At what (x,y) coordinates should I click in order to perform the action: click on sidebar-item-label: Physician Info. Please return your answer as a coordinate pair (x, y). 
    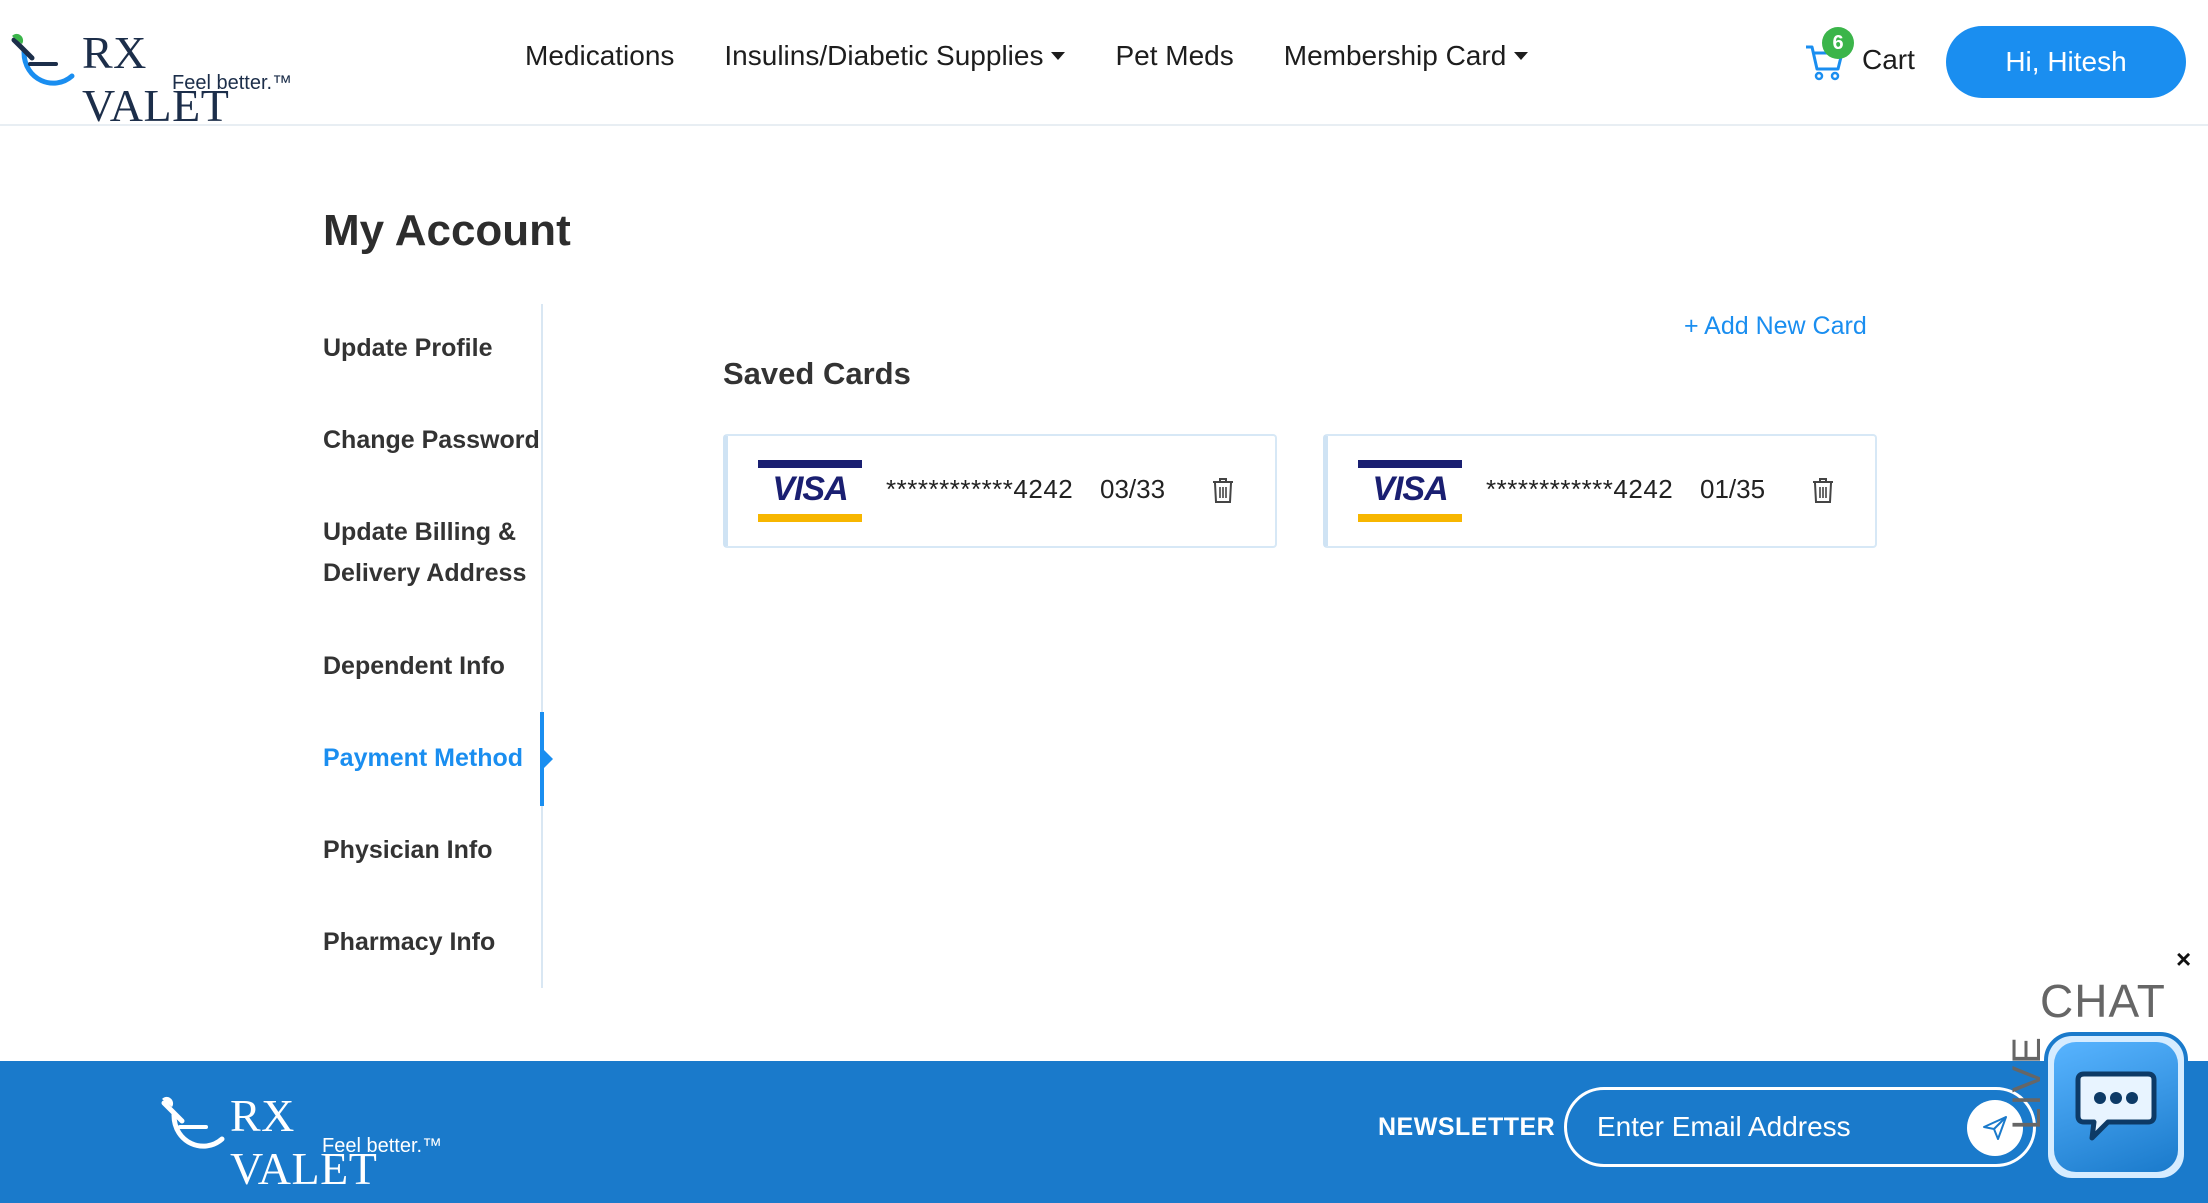
    Looking at the image, I should click on (408, 850).